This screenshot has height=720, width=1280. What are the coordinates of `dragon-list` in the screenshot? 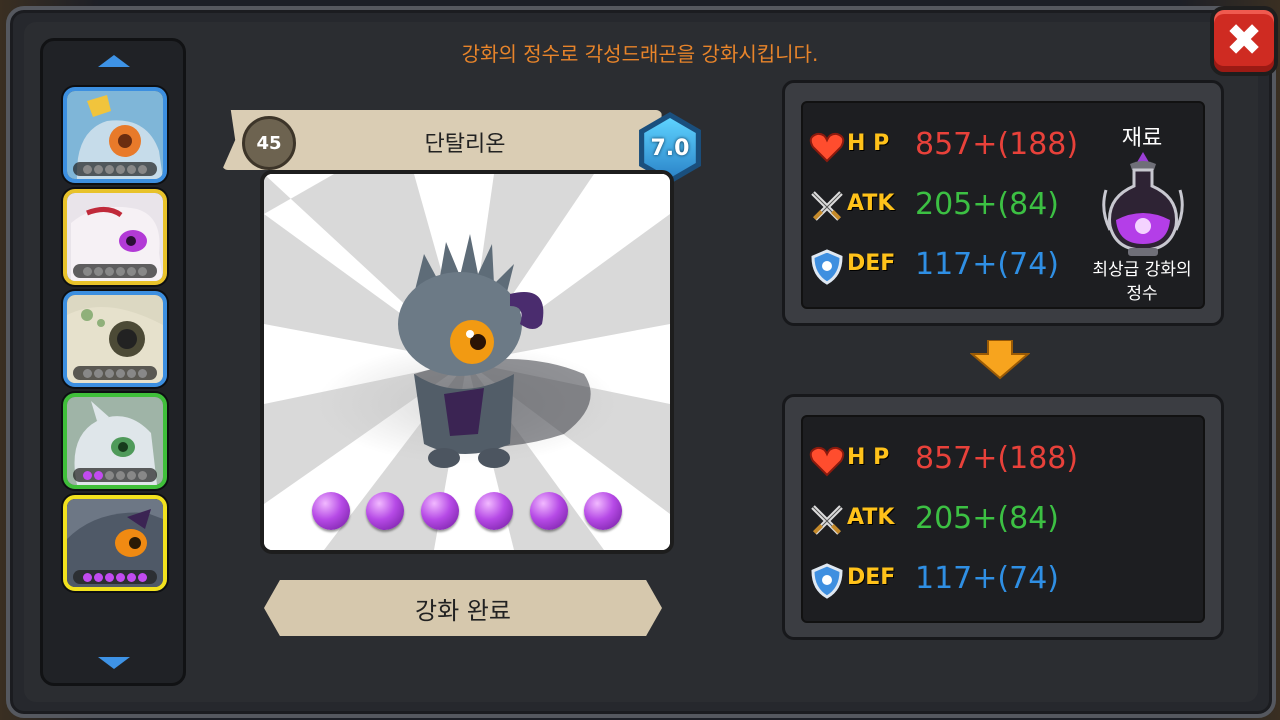 It's located at (113, 362).